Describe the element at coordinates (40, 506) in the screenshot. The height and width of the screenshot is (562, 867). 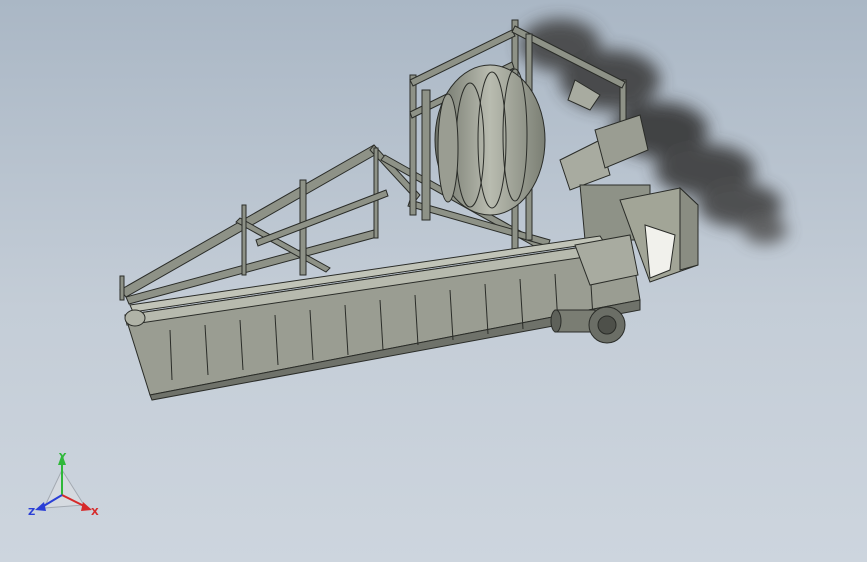
I see `z-axis-arrow` at that location.